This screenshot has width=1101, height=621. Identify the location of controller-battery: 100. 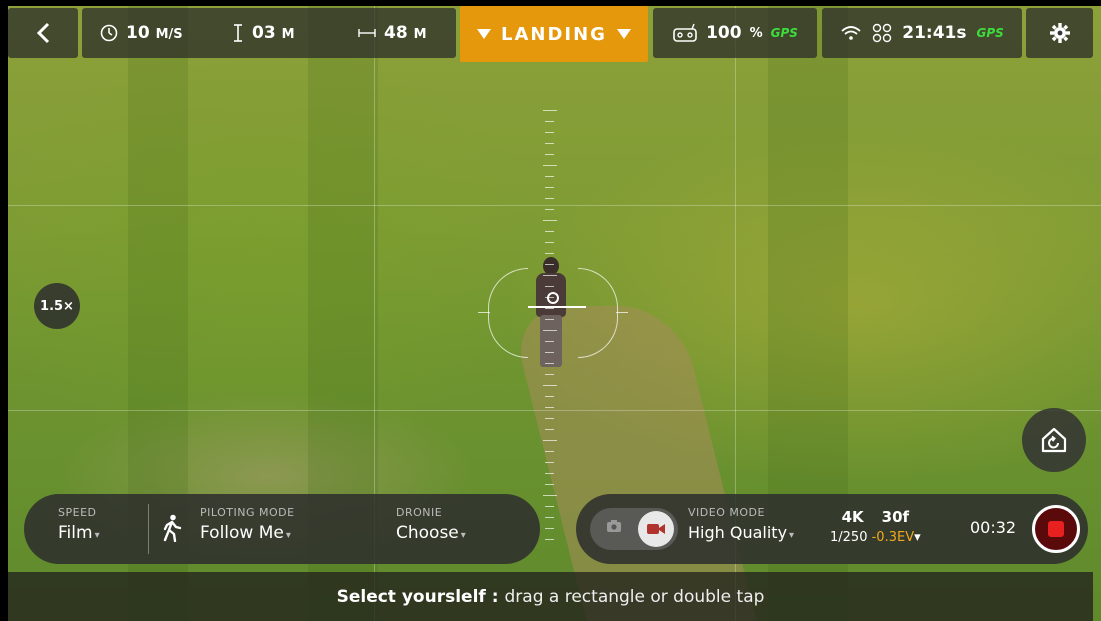
(724, 33).